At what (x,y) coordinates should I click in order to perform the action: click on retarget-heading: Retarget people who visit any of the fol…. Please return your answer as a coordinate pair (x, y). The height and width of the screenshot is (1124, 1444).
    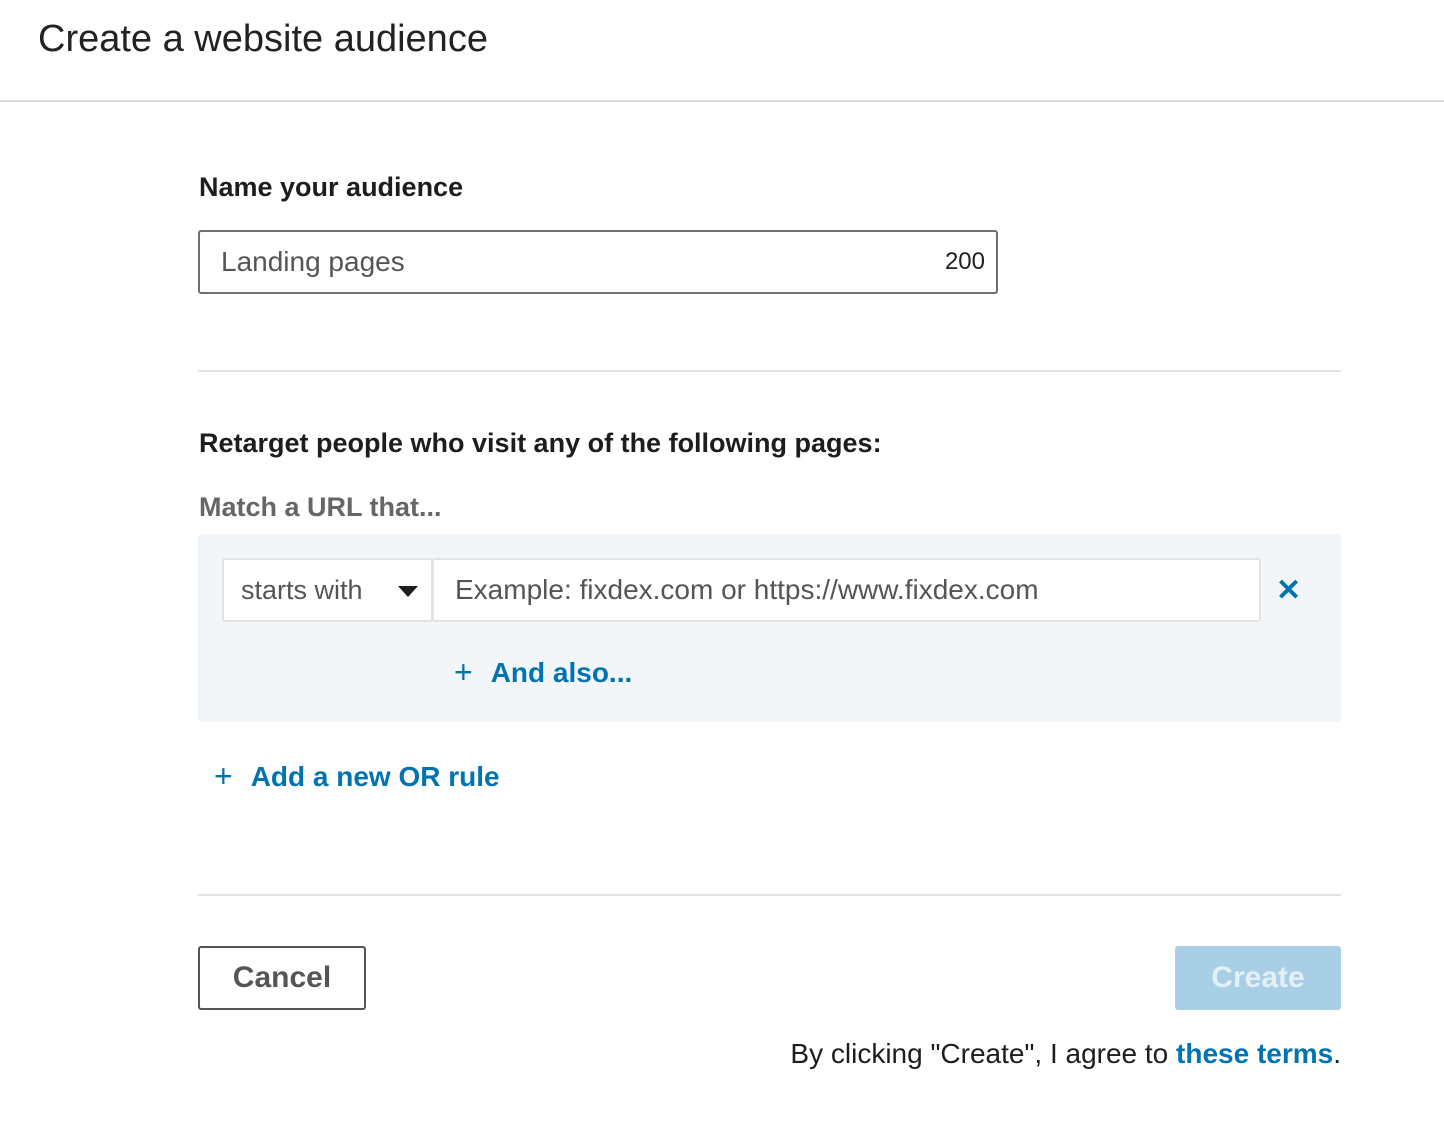
    Looking at the image, I should click on (540, 443).